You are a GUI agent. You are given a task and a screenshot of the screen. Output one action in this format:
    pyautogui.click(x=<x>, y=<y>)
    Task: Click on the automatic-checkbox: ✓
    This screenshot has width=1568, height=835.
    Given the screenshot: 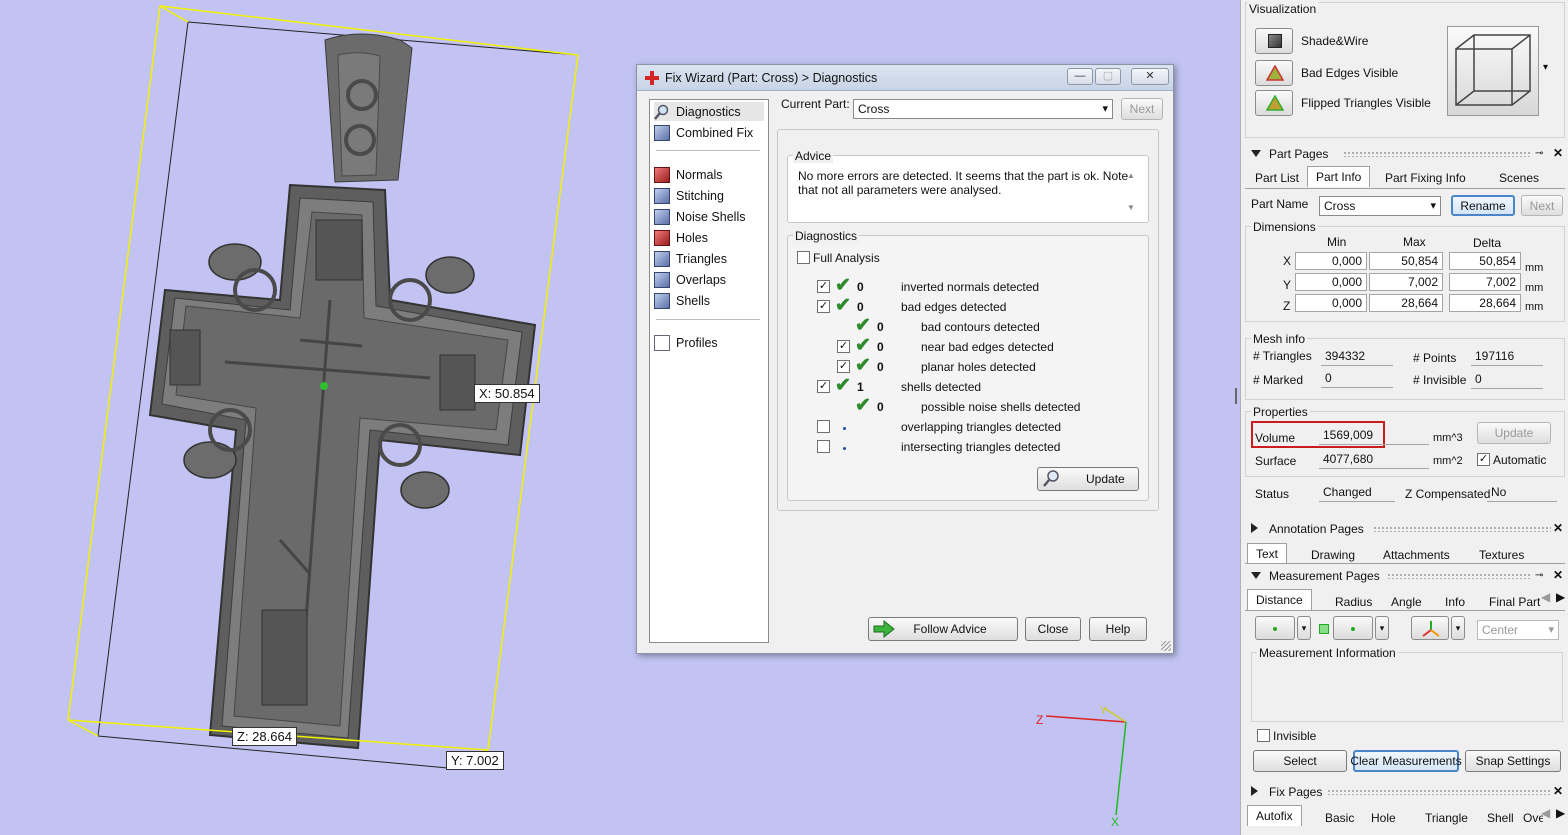 What is the action you would take?
    pyautogui.click(x=1483, y=459)
    